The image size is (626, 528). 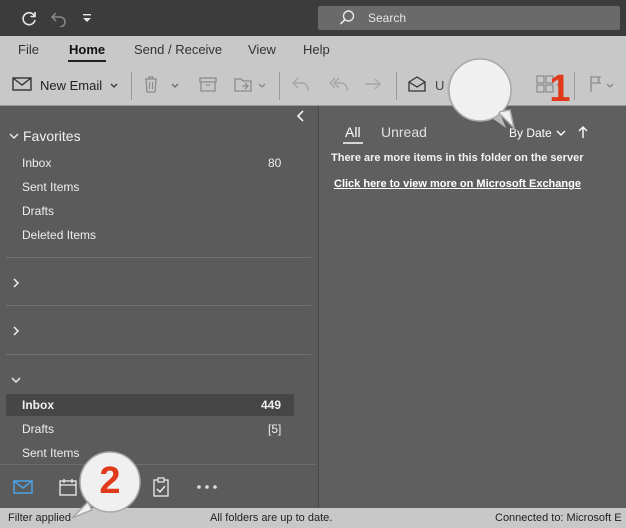 I want to click on forward-button, so click(x=373, y=85).